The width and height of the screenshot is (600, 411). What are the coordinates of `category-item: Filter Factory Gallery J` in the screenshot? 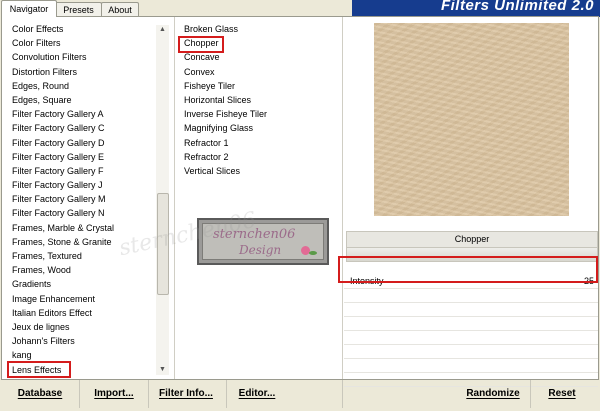 It's located at (87, 185).